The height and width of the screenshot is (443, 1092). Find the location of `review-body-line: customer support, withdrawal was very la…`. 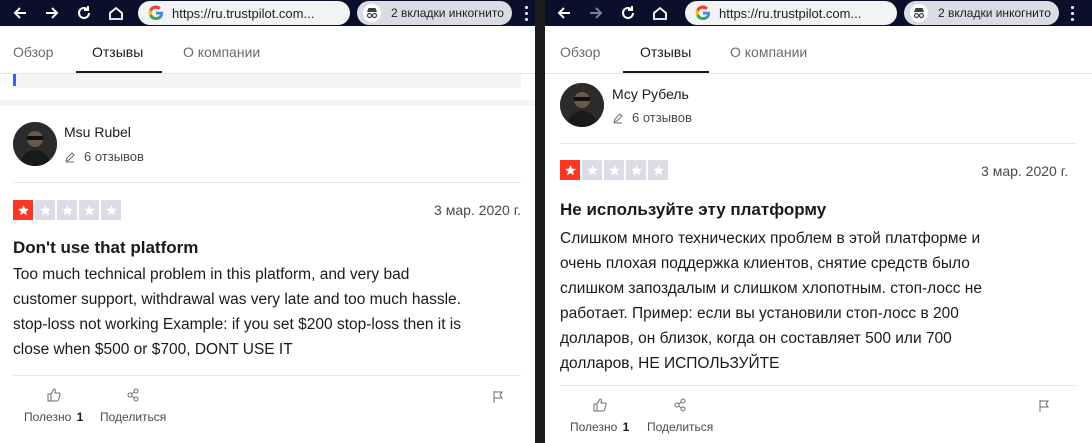

review-body-line: customer support, withdrawal was very la… is located at coordinates (237, 299).